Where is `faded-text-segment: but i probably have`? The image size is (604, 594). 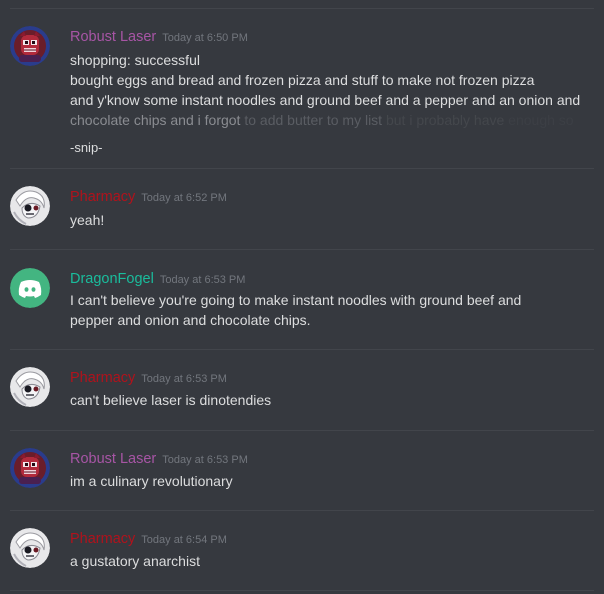 faded-text-segment: but i probably have is located at coordinates (443, 120).